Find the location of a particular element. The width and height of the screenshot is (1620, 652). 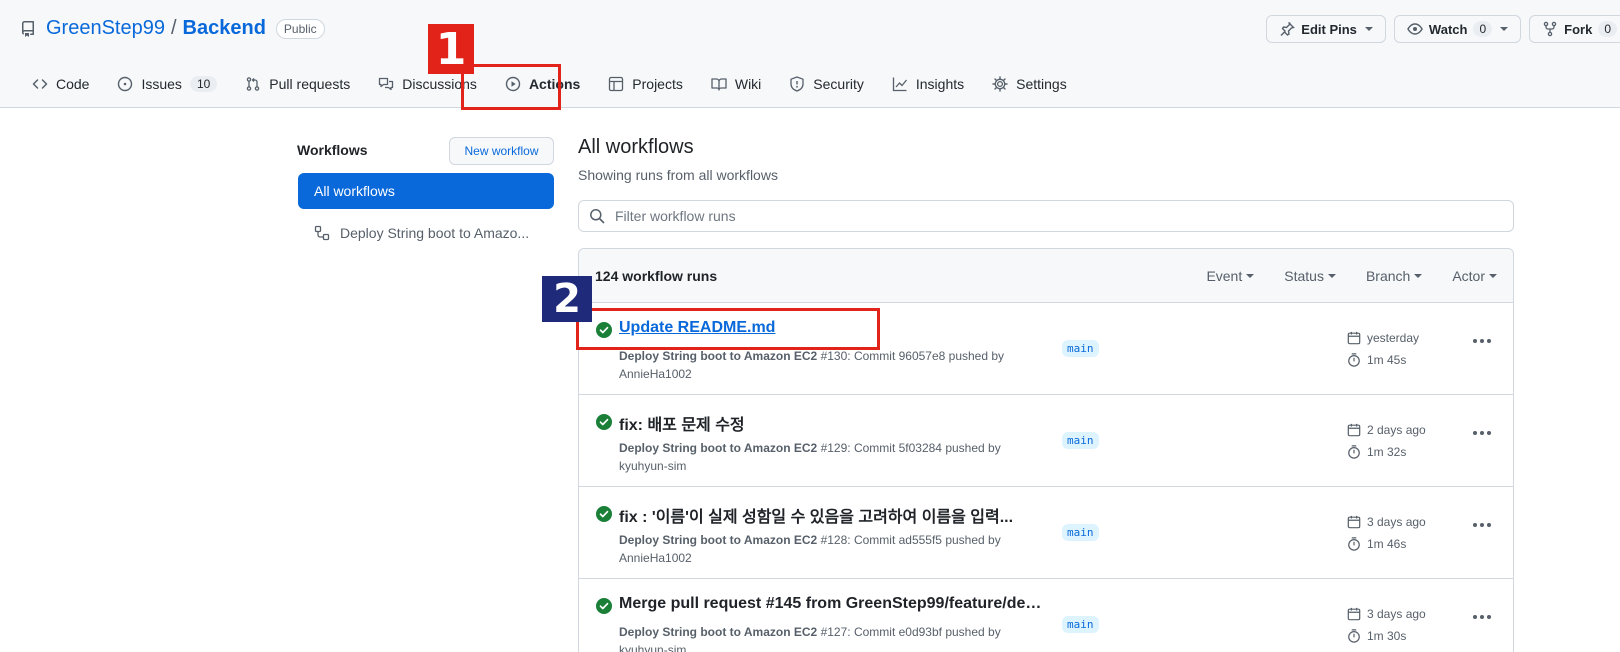

watch-button: Watch 0 is located at coordinates (1457, 29).